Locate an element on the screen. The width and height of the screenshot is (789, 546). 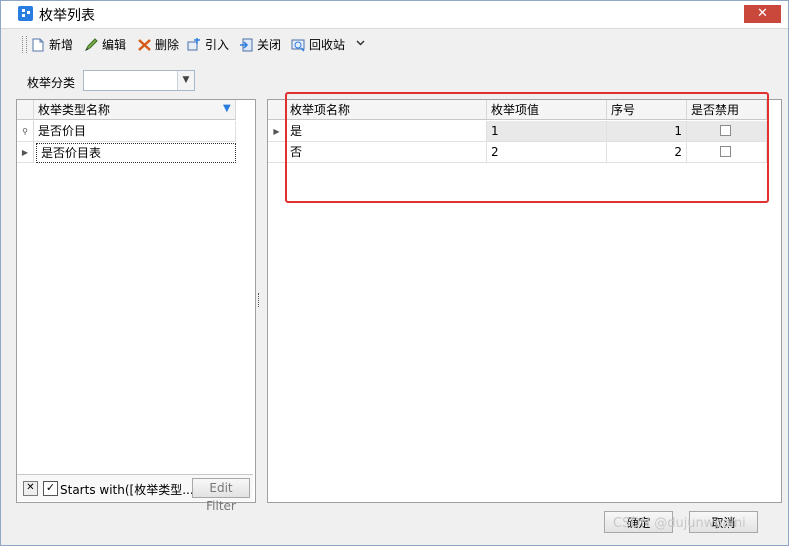
new-button: 新增 is located at coordinates (52, 45).